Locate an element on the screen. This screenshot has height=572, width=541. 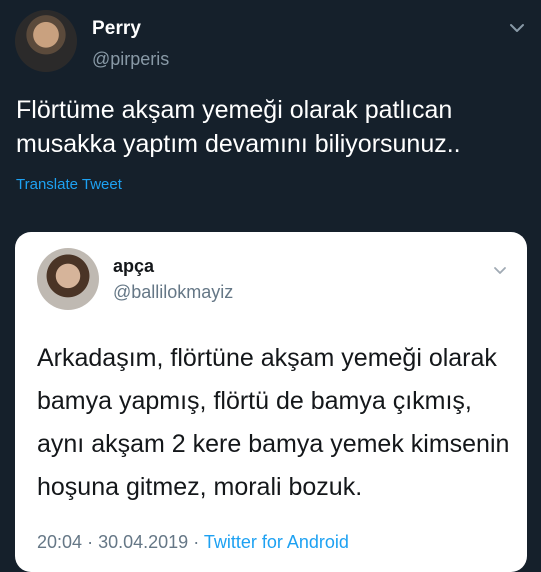
display-name: Perry is located at coordinates (116, 29).